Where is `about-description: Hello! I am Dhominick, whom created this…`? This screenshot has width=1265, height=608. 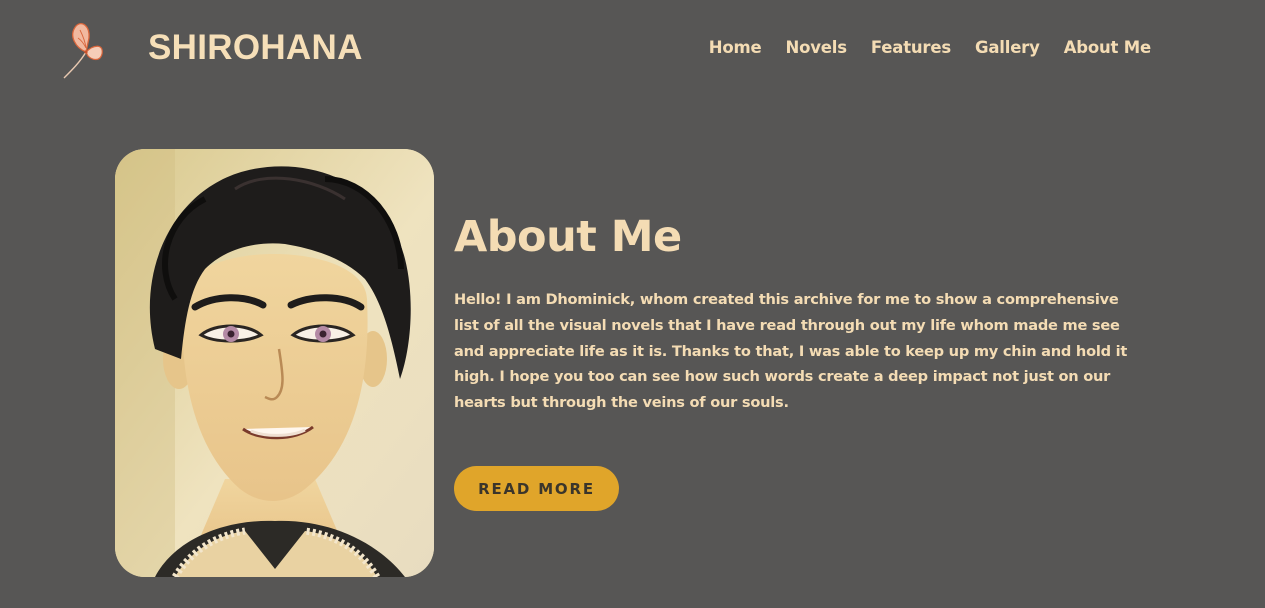 about-description: Hello! I am Dhominick, whom created this… is located at coordinates (791, 351).